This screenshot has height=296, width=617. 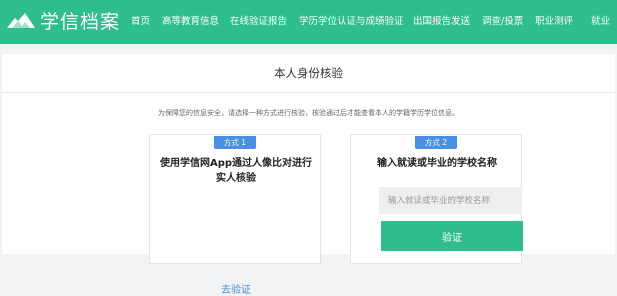 What do you see at coordinates (236, 171) in the screenshot?
I see `method-1-title: 使用学信网App通过人像比对进行实人核验` at bounding box center [236, 171].